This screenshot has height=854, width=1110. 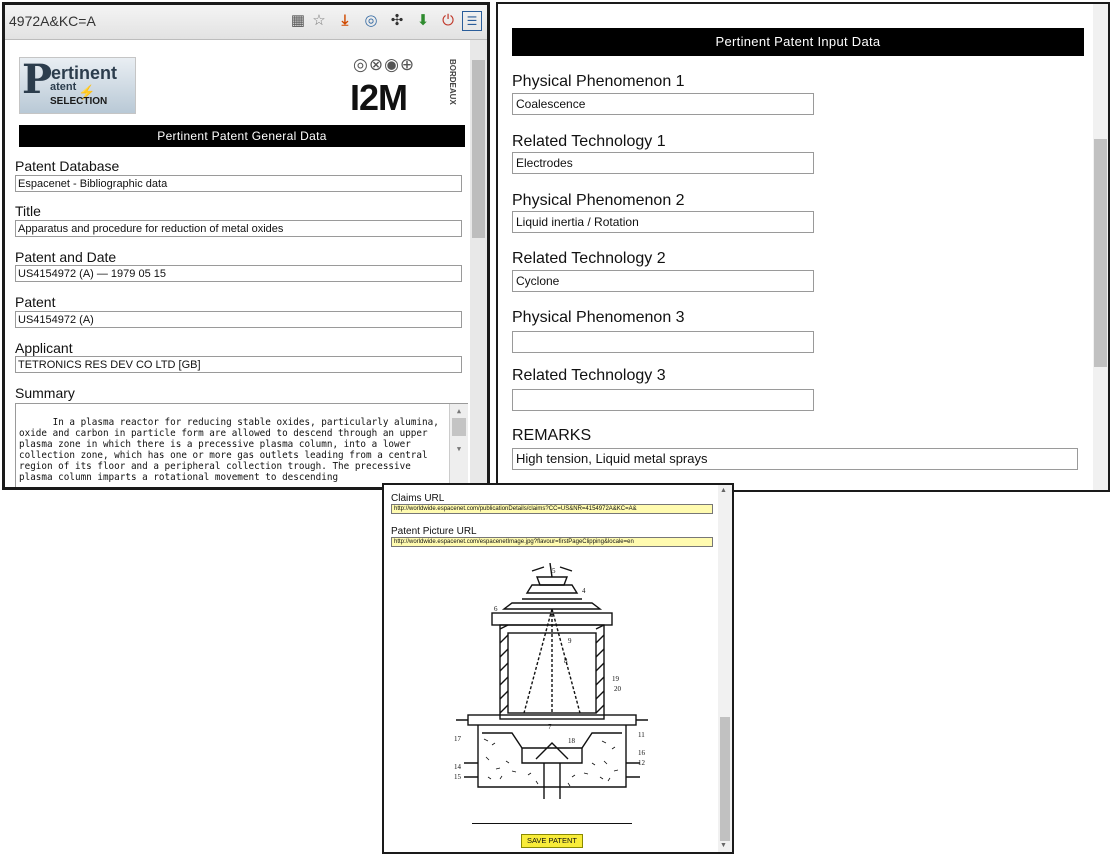 I want to click on svg-text: 19, so click(x=616, y=679).